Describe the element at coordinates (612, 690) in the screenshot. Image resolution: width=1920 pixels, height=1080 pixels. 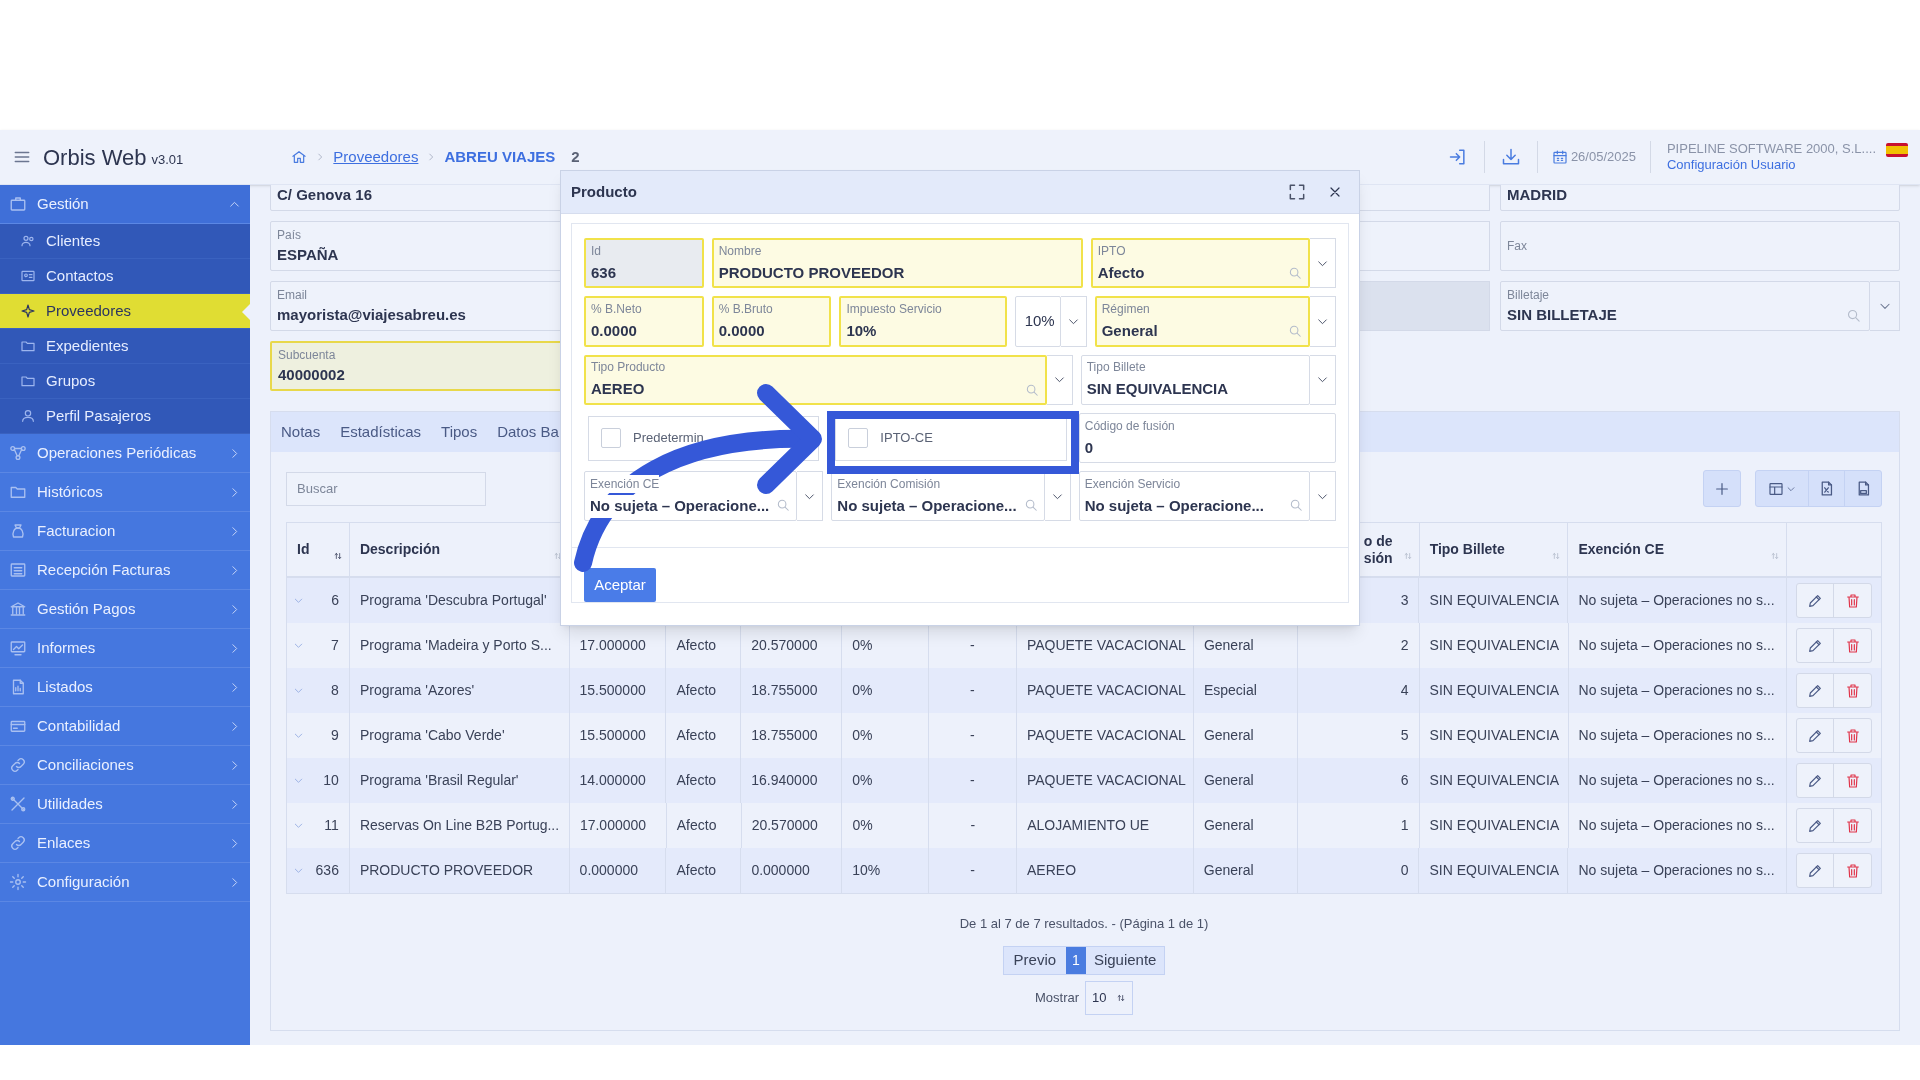
I see `table-cell-text: 15.500000` at that location.